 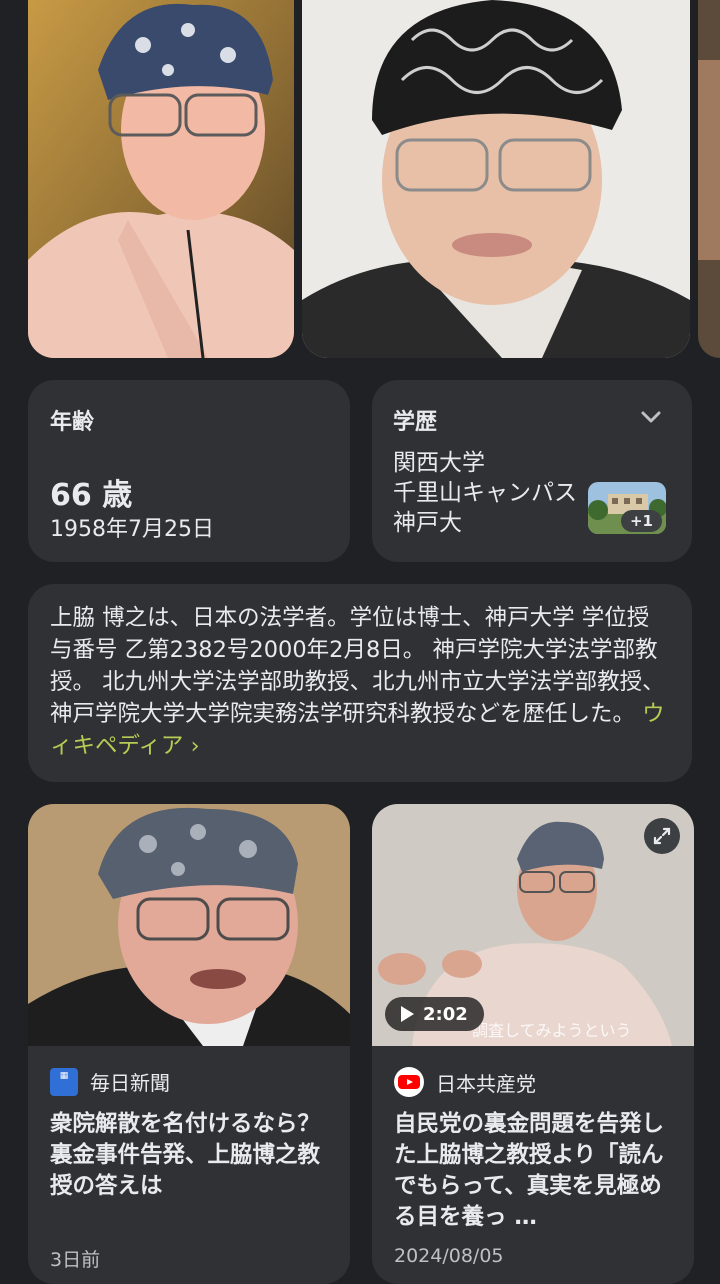 I want to click on age-value: 66 歳, so click(x=91, y=495).